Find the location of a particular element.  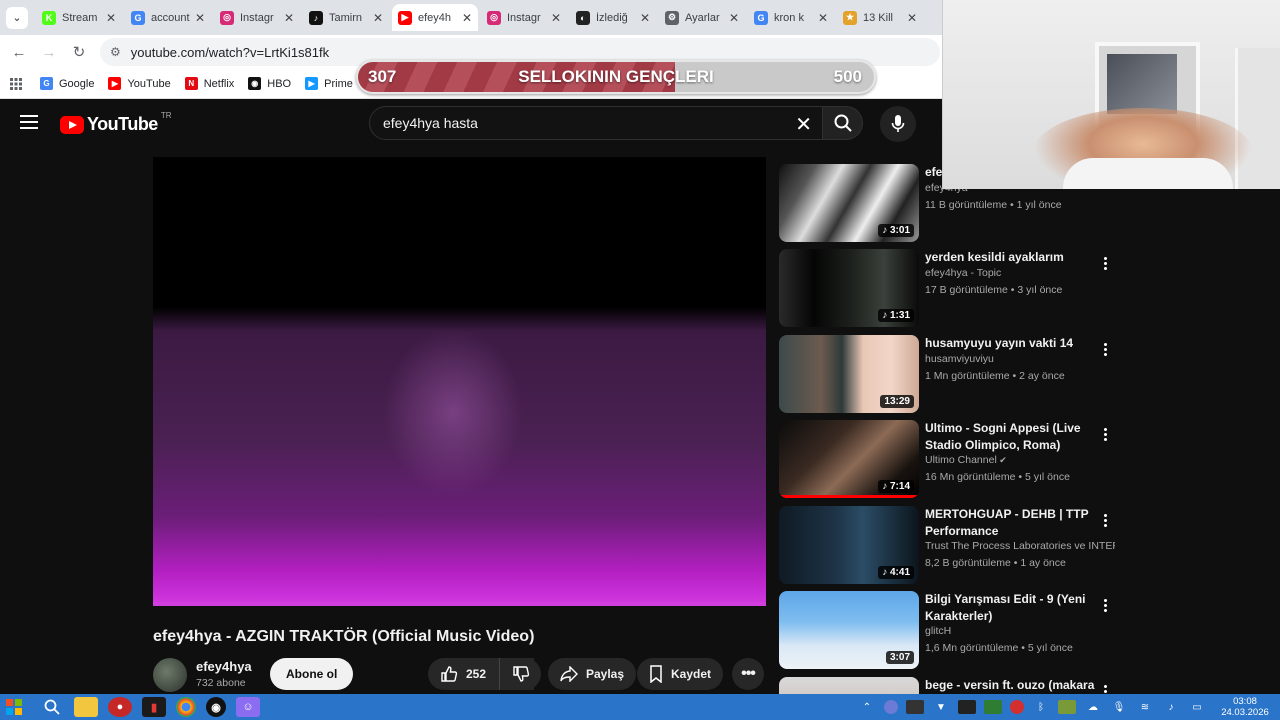

forward-icon: → is located at coordinates (49, 52).